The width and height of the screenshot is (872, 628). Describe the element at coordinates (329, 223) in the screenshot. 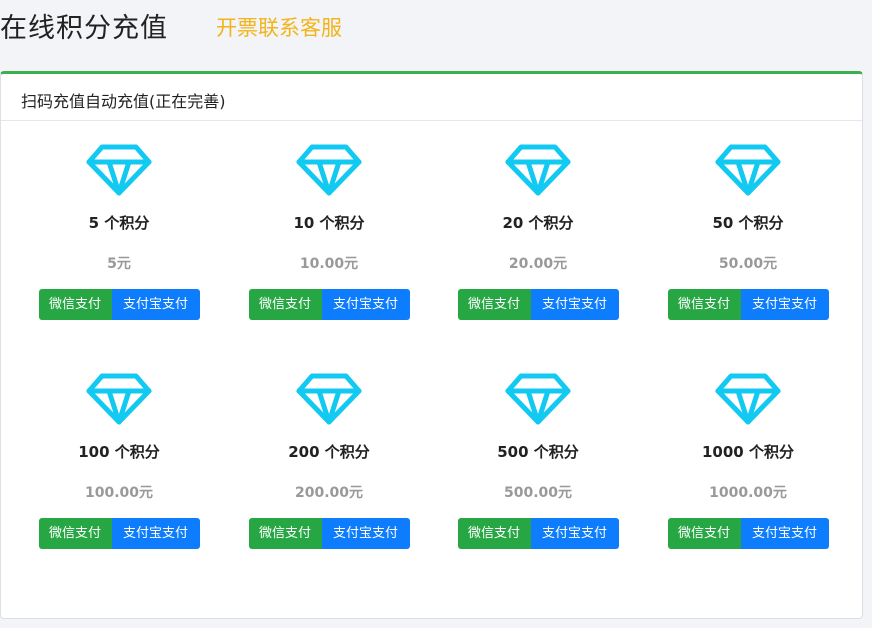

I see `package-points: 10 个积分` at that location.